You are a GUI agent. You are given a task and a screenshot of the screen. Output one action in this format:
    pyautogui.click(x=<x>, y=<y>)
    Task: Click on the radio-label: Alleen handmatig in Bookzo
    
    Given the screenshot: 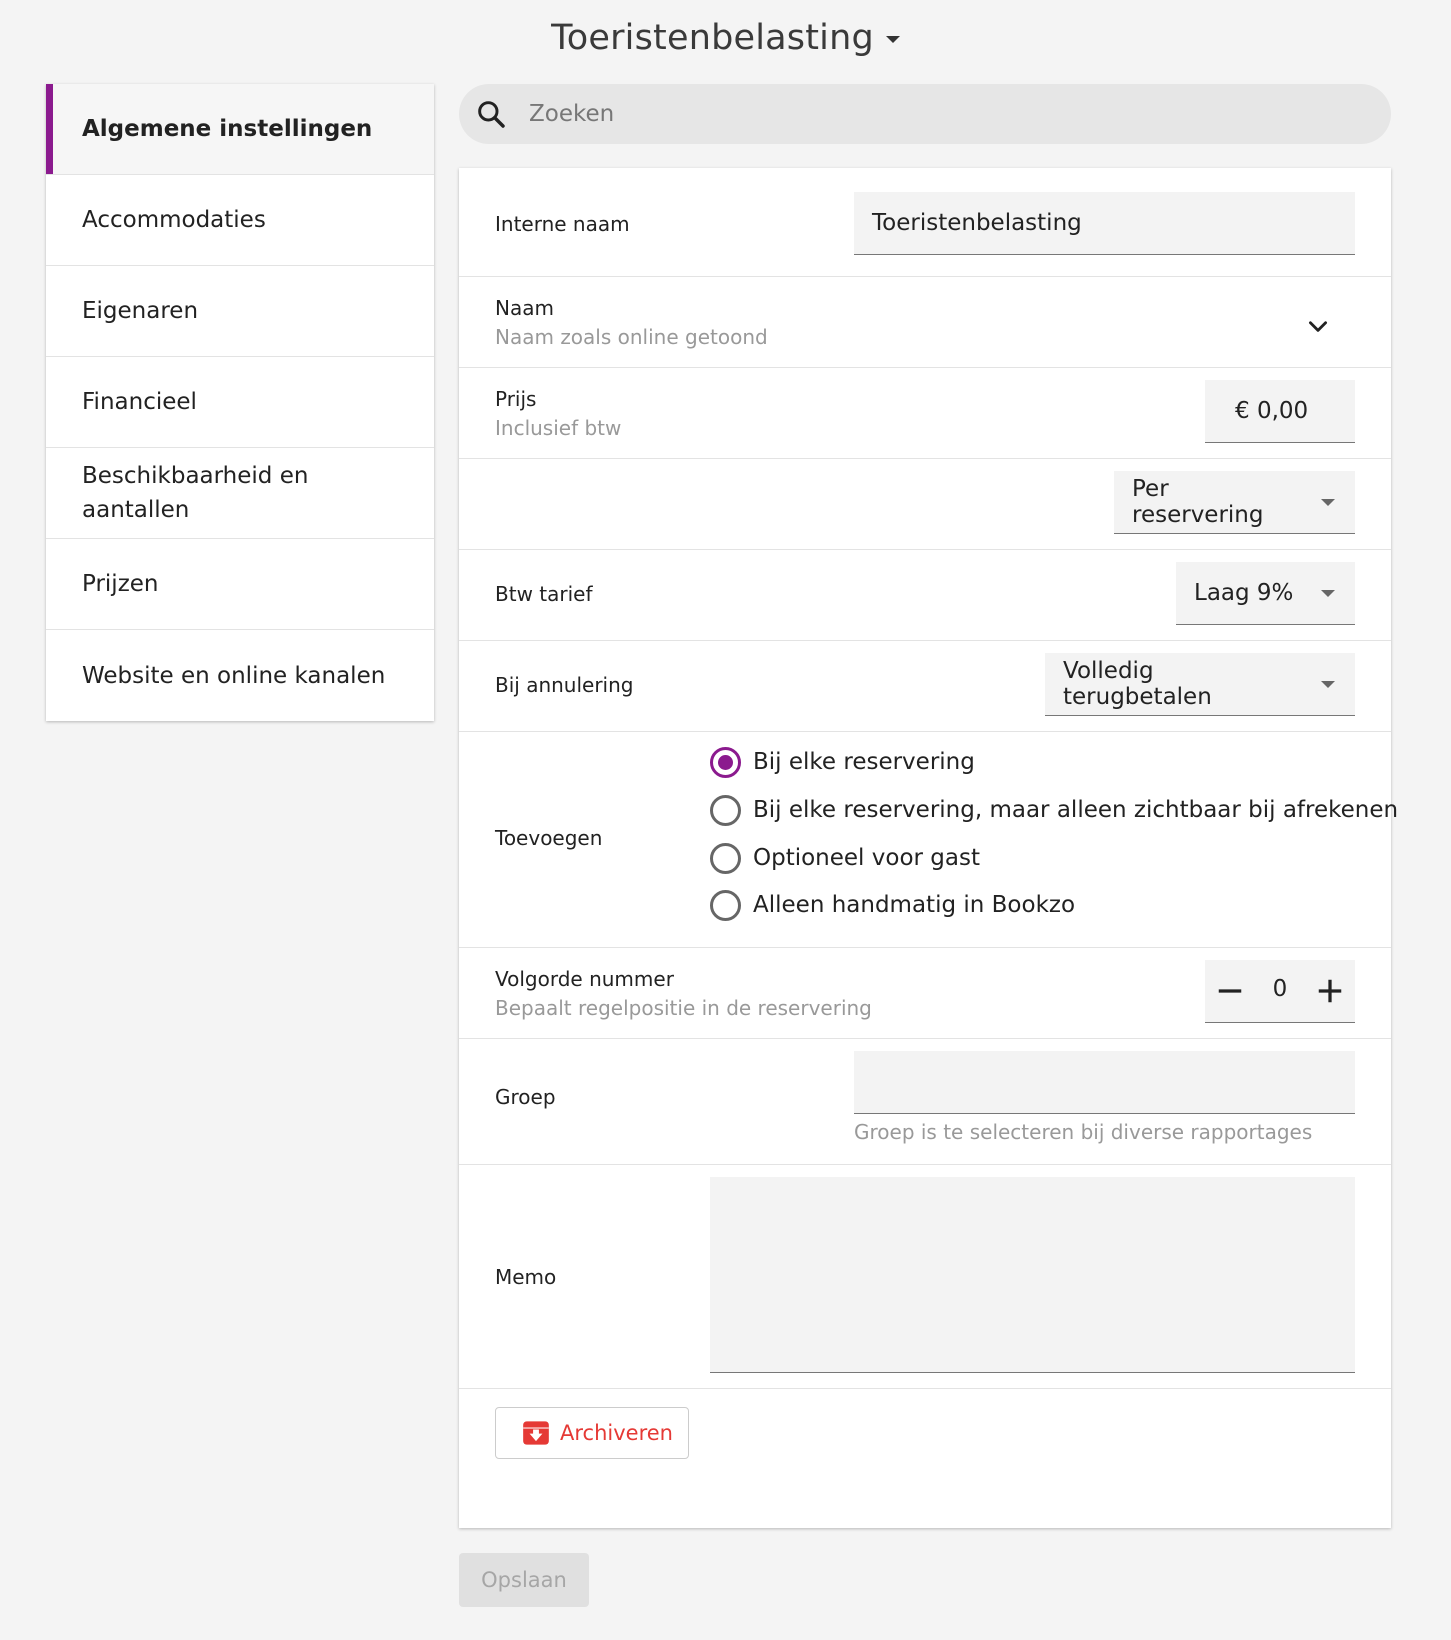 What is the action you would take?
    pyautogui.click(x=914, y=905)
    